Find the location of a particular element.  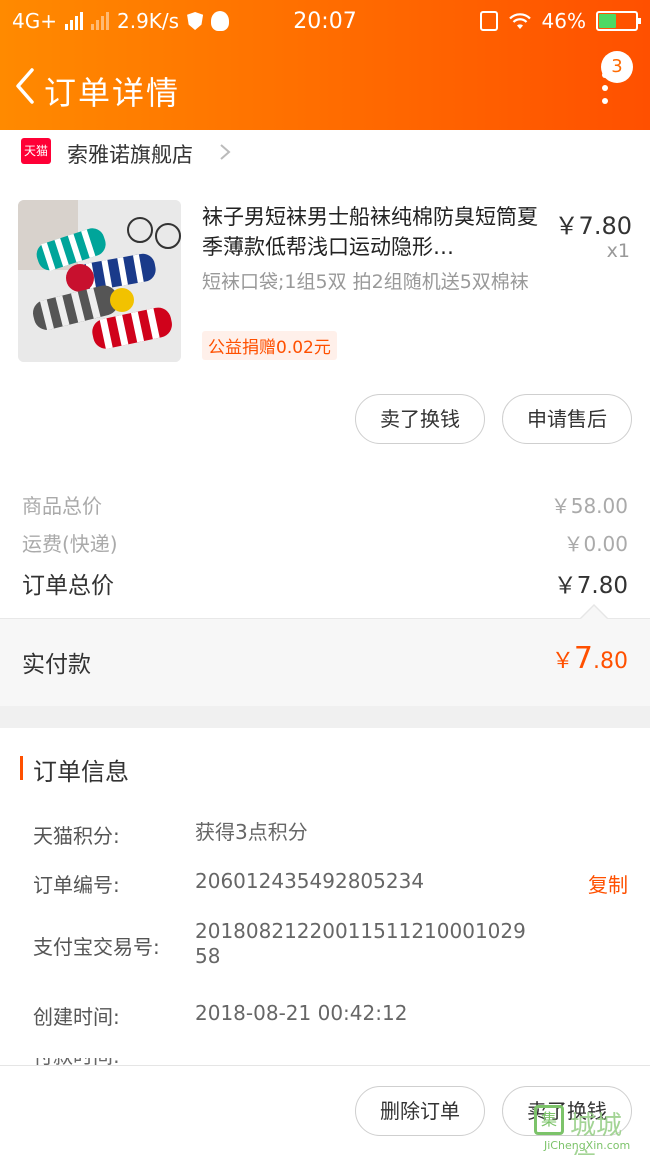

created-time-label: 创建时间: is located at coordinates (76, 1017).